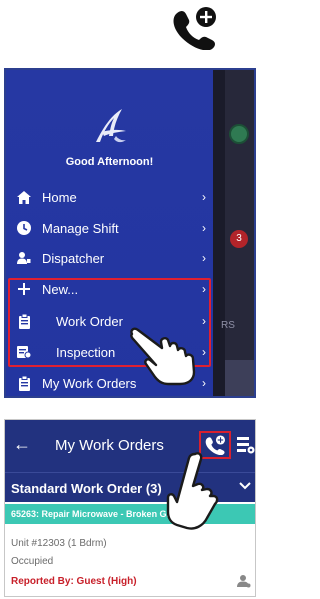  Describe the element at coordinates (109, 162) in the screenshot. I see `greeting-text: Good Afternoon!` at that location.